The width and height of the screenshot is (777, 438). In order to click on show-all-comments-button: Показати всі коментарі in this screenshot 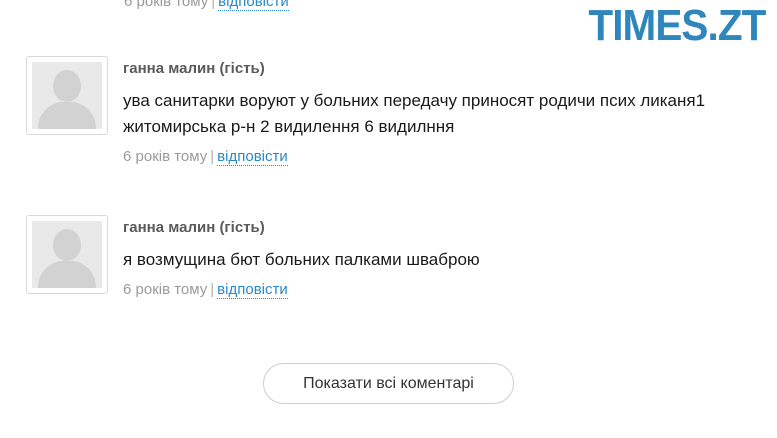, I will do `click(388, 383)`.